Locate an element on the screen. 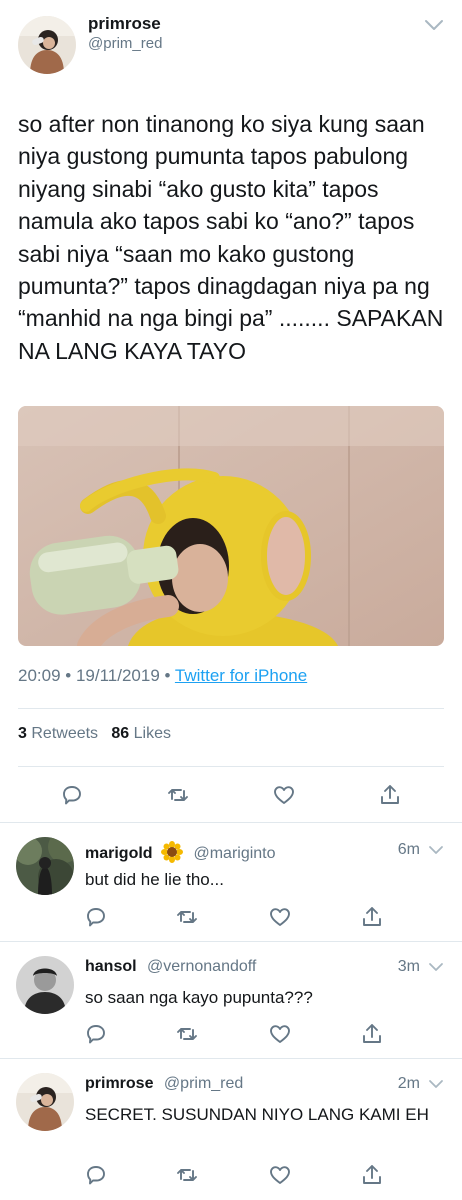 The image size is (462, 1200). reply-author-handle: @mariginto is located at coordinates (234, 853).